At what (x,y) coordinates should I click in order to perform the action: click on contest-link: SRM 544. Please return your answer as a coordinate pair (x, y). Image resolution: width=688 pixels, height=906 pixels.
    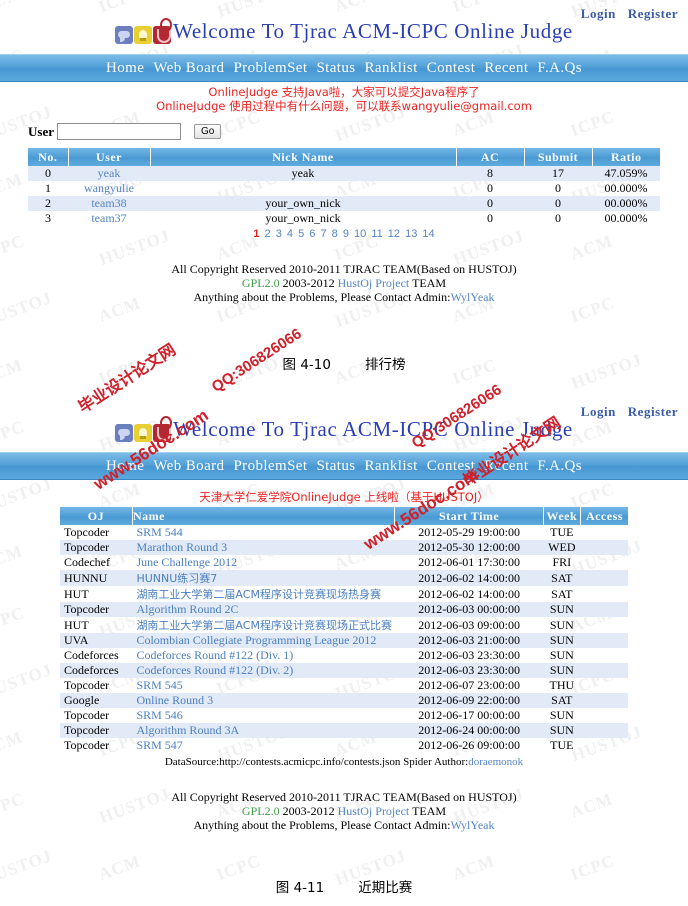
    Looking at the image, I should click on (159, 532).